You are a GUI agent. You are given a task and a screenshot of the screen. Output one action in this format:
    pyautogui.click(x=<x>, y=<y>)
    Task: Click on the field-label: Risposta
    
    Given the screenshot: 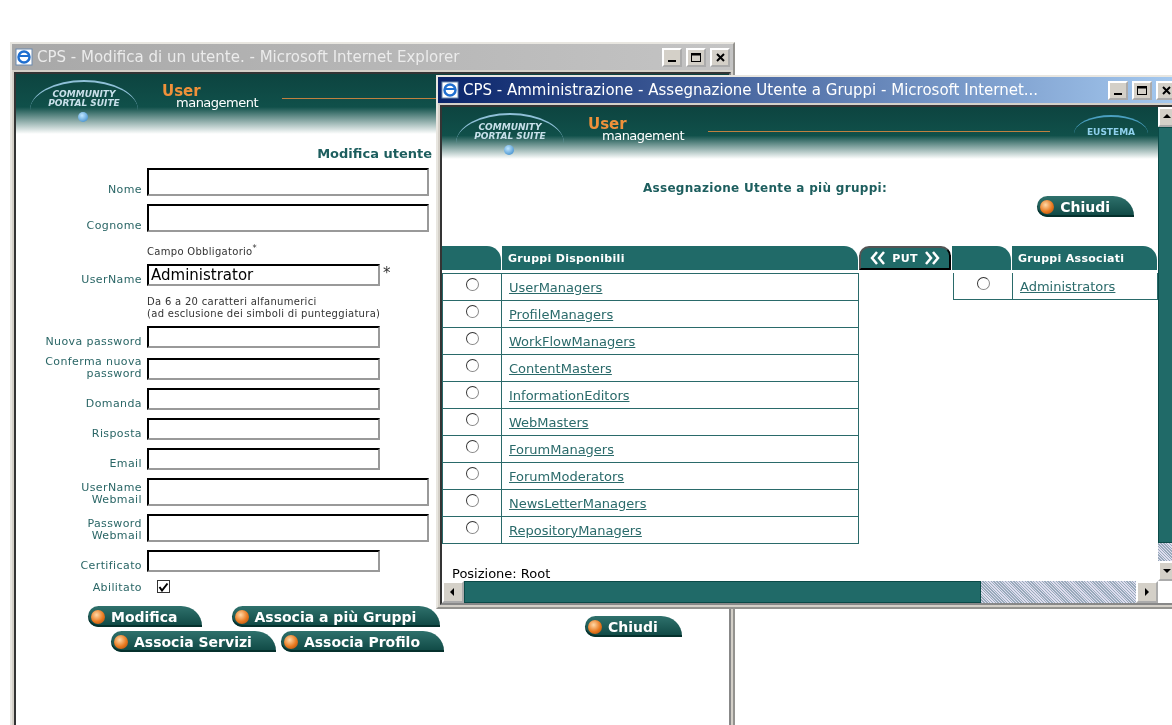 What is the action you would take?
    pyautogui.click(x=116, y=434)
    